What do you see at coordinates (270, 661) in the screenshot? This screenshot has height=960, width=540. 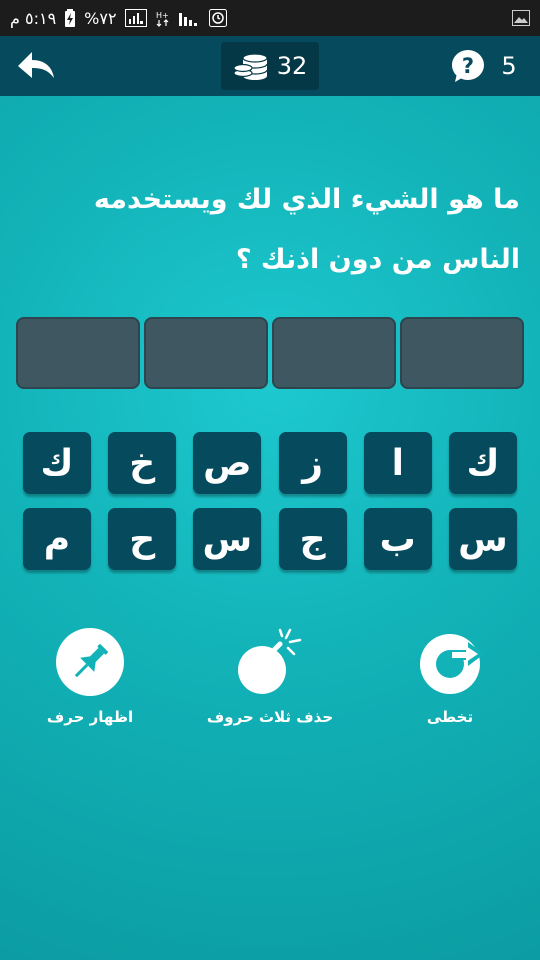 I see `bomb-icon` at bounding box center [270, 661].